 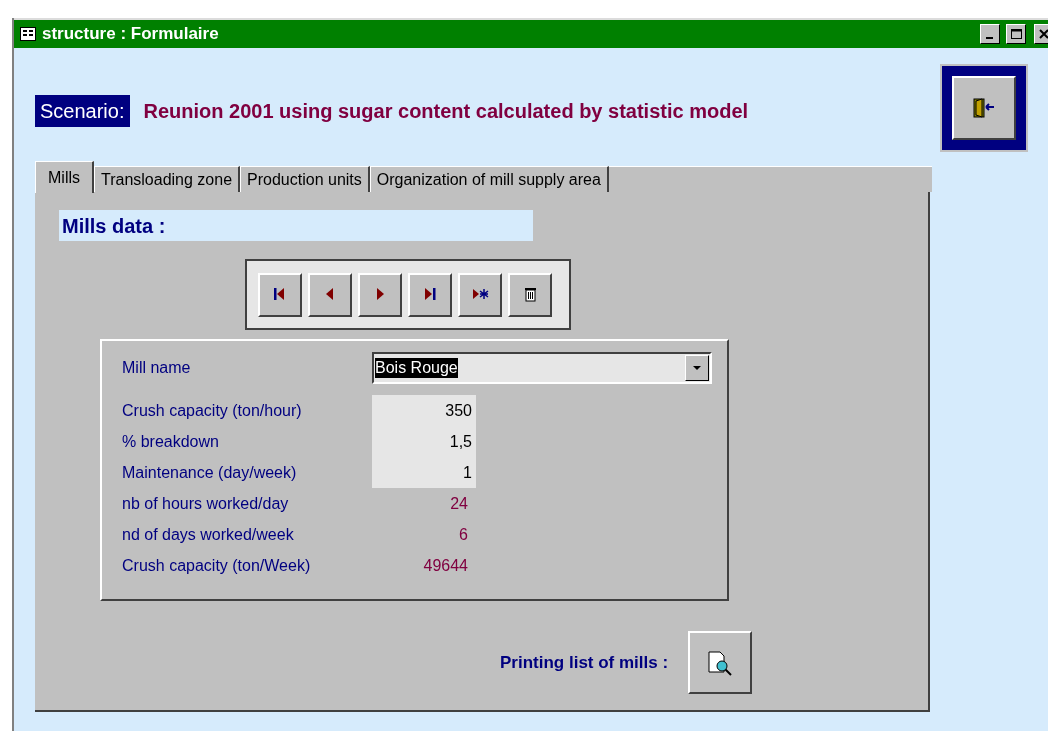 I want to click on maximize-icon, so click(x=1016, y=34).